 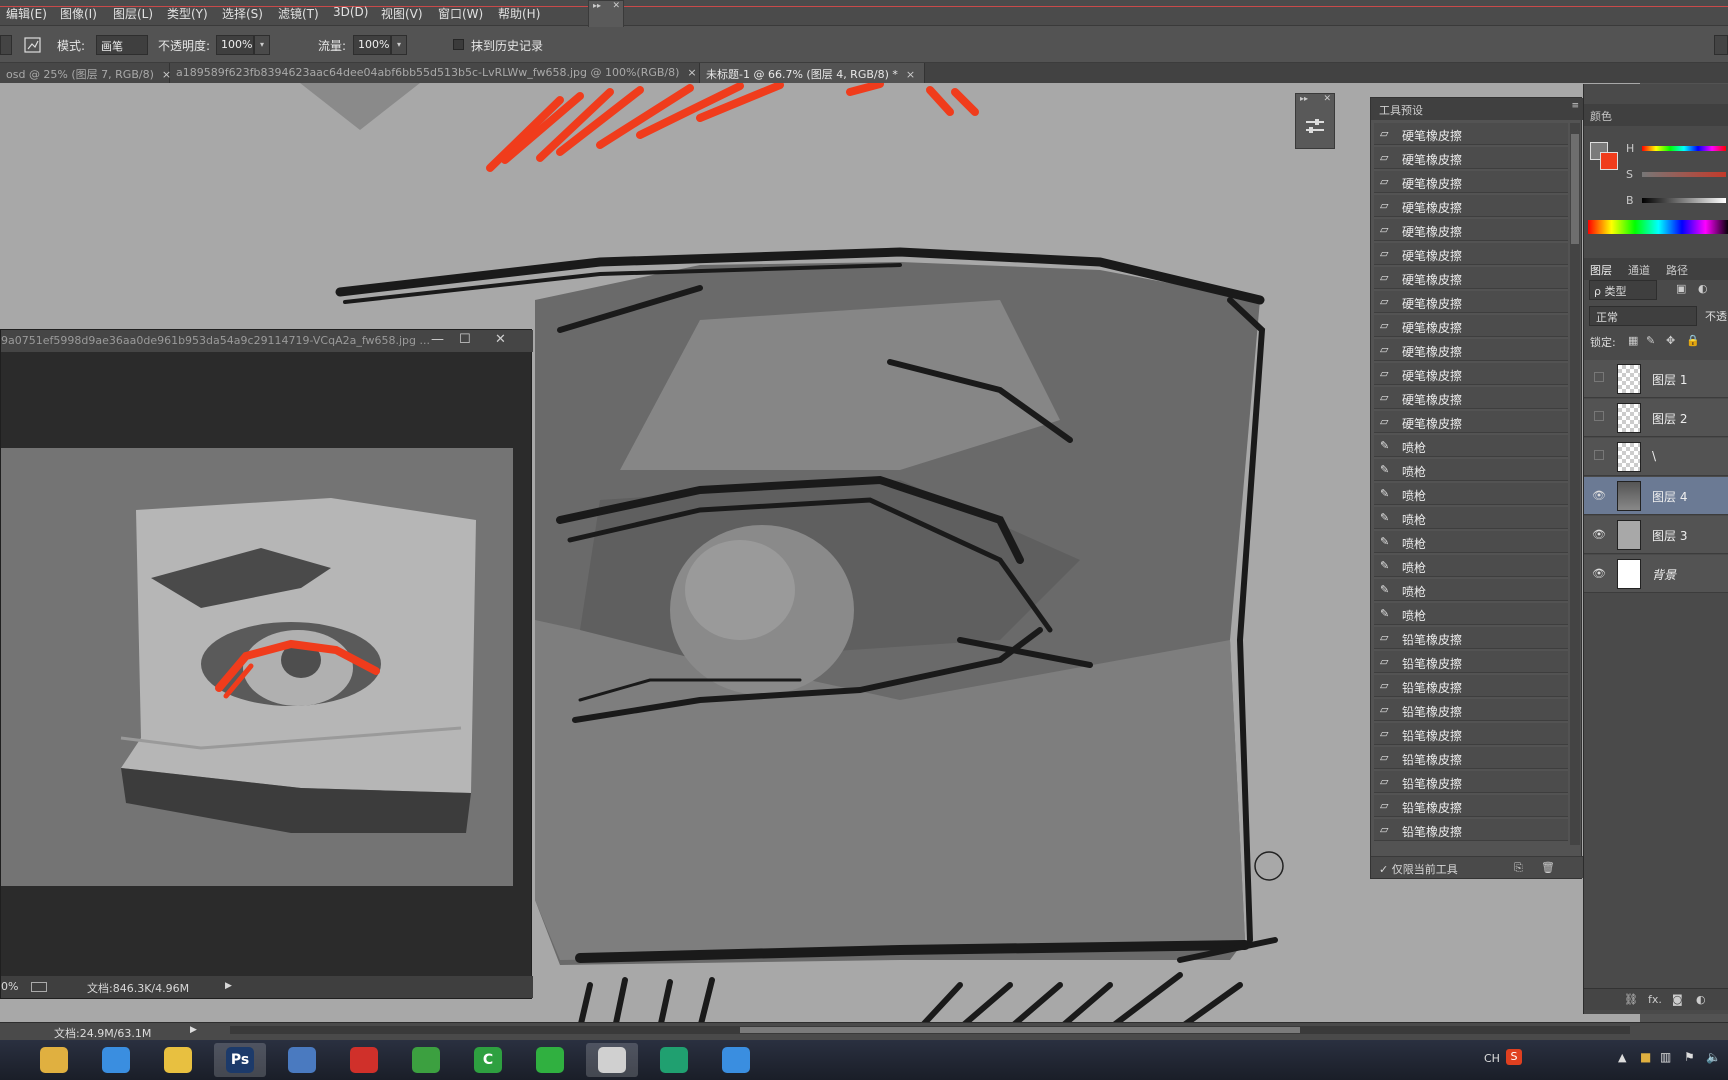 I want to click on menu-layer: 图层(L), so click(x=133, y=13).